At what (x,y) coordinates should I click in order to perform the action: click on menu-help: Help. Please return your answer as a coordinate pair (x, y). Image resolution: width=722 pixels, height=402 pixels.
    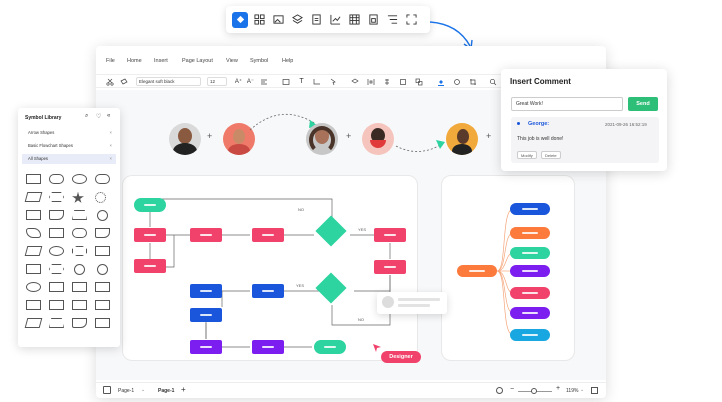
    Looking at the image, I should click on (287, 61).